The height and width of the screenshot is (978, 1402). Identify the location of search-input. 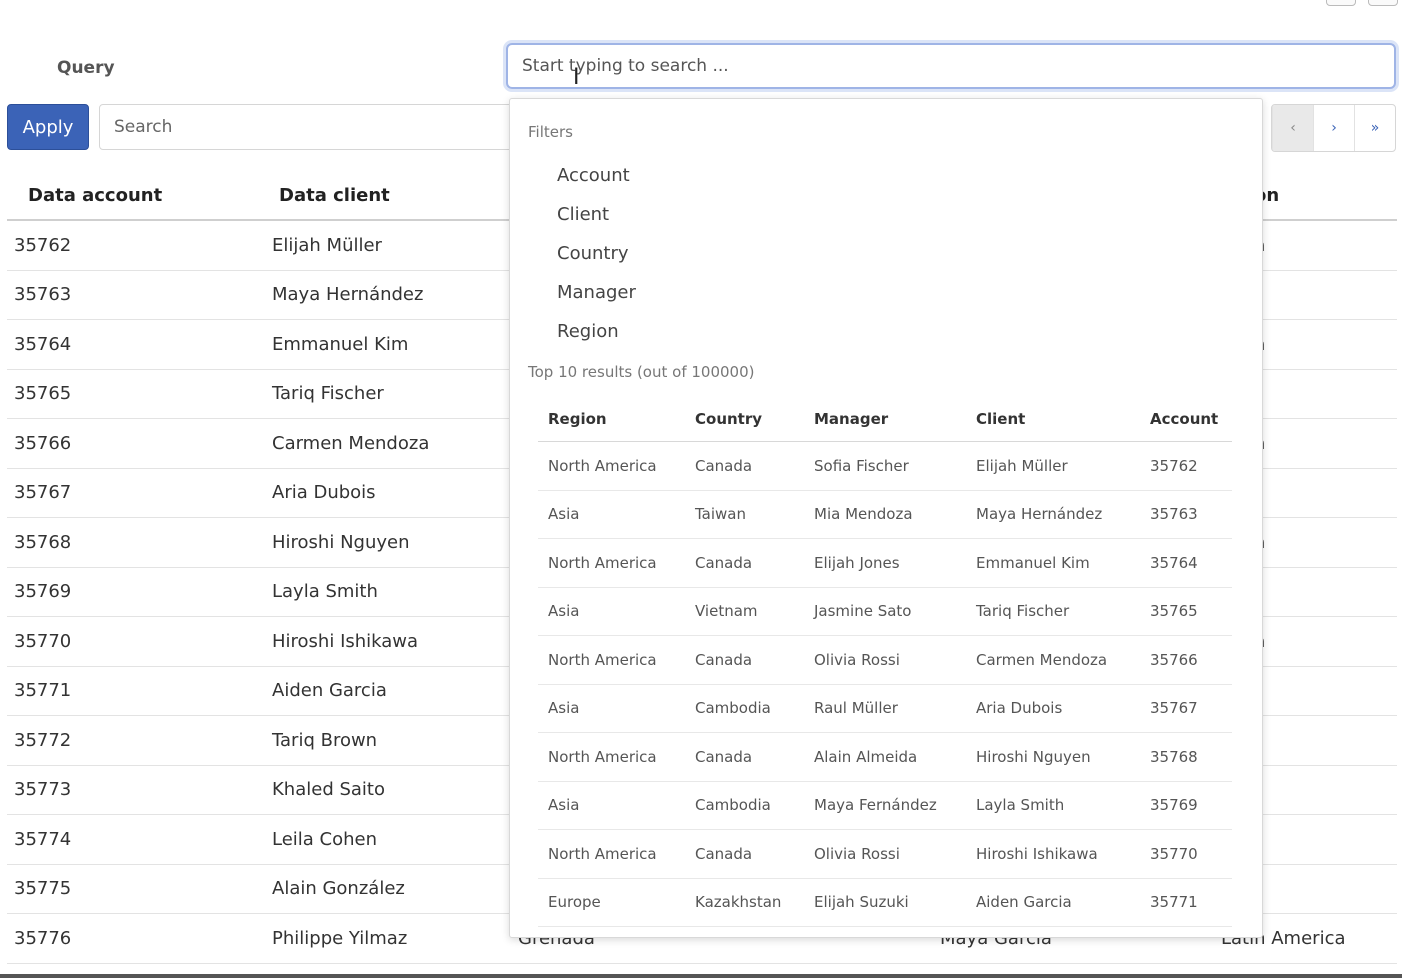
(309, 127).